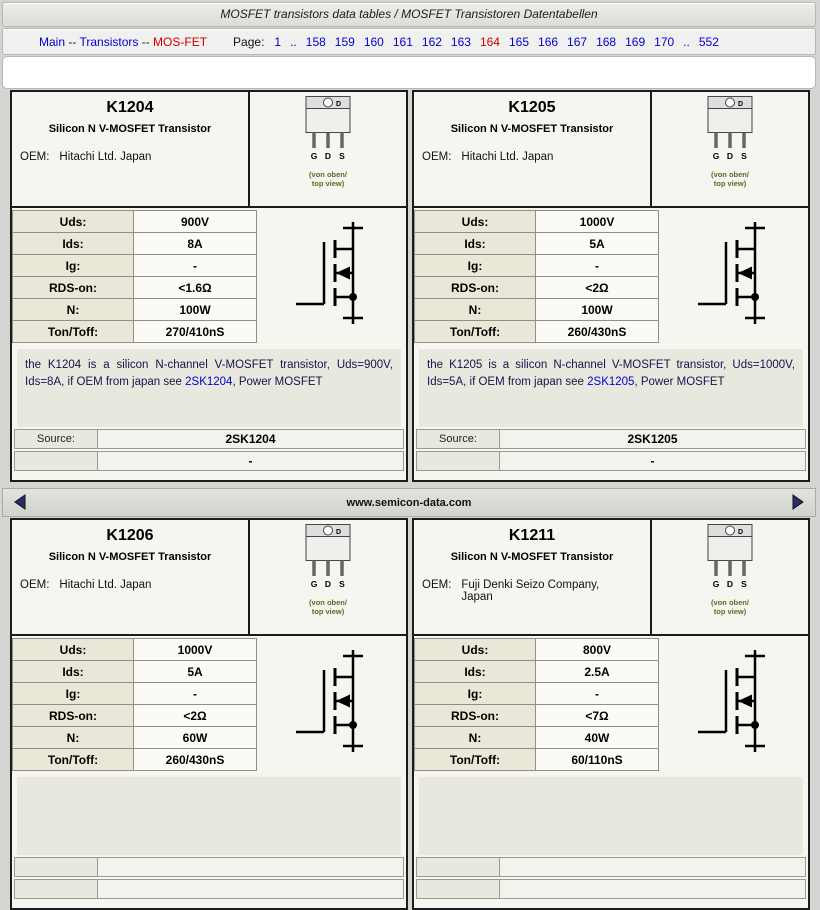 The image size is (820, 910). Describe the element at coordinates (56, 439) in the screenshot. I see `source-label: Source:` at that location.